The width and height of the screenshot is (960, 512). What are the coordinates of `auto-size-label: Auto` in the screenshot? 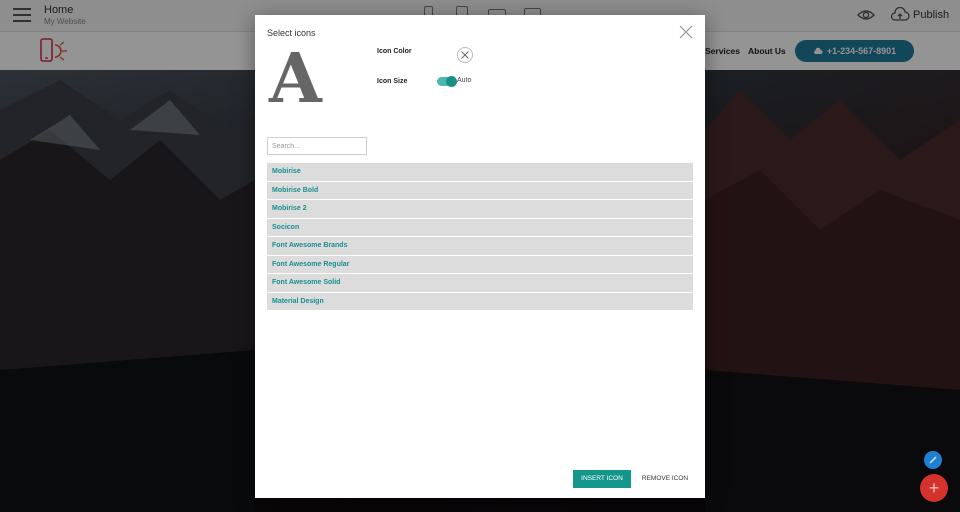 It's located at (464, 80).